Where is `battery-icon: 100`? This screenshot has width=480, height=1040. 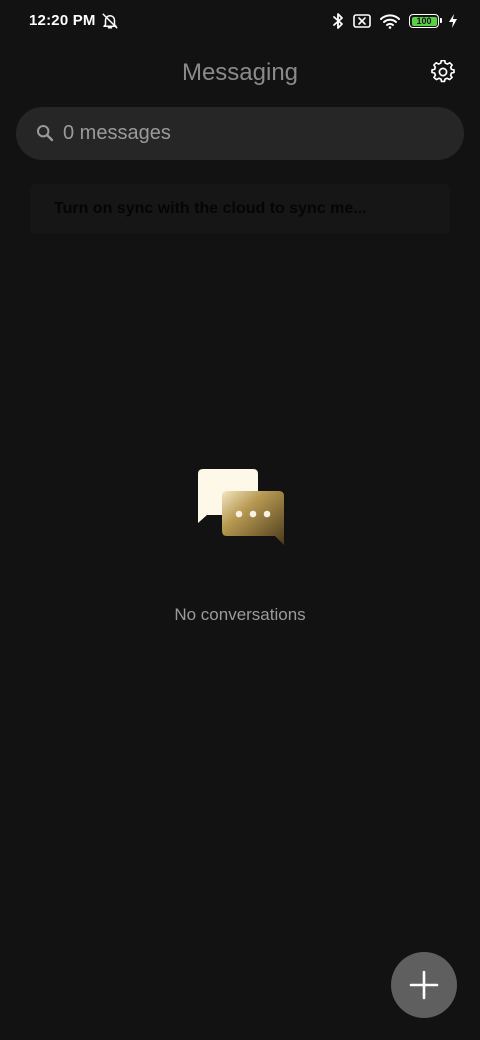
battery-icon: 100 is located at coordinates (425, 21).